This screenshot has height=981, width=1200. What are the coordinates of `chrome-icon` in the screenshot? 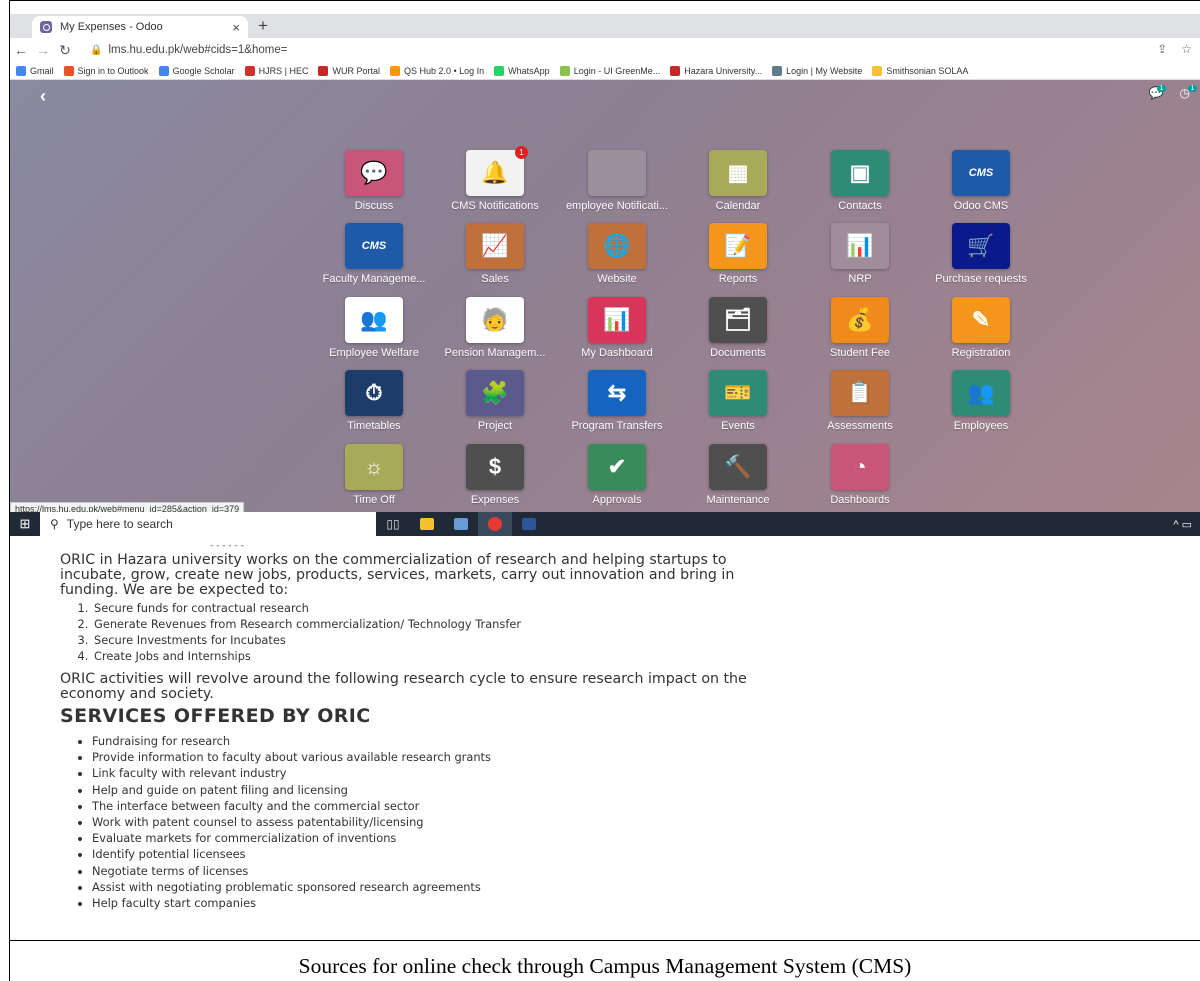 It's located at (495, 524).